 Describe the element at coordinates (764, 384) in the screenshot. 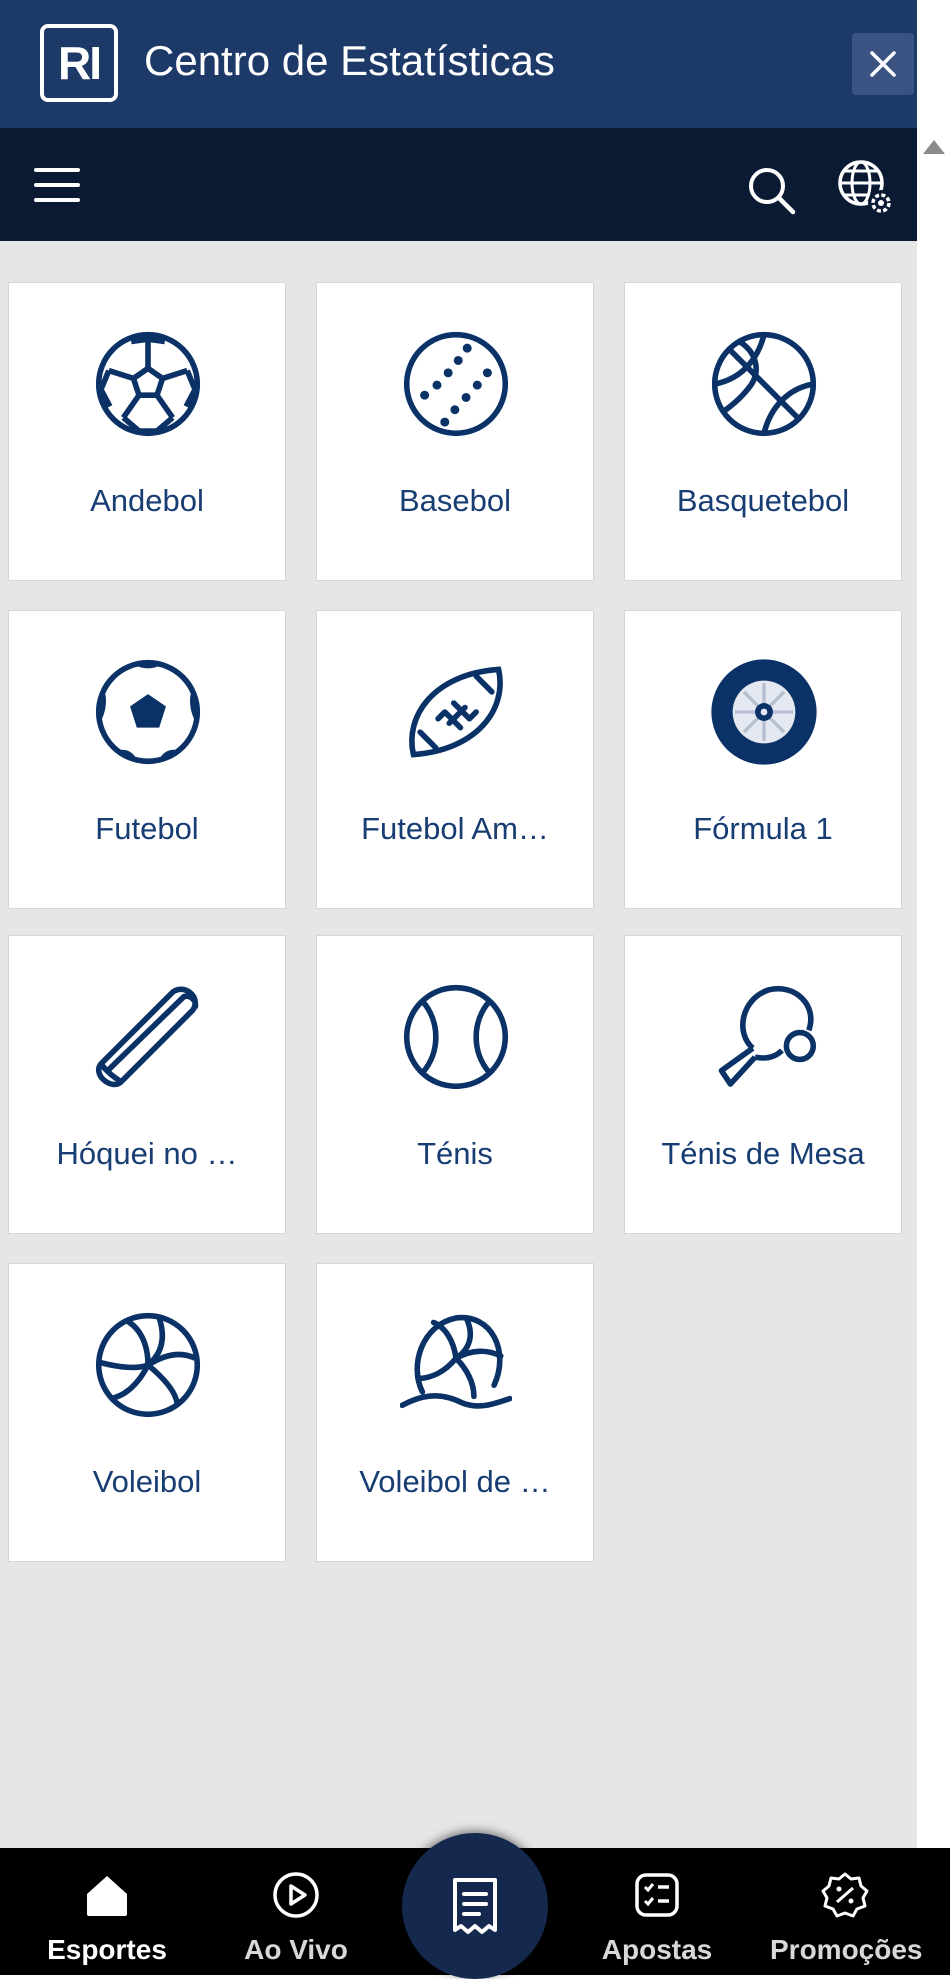

I see `basketball-icon` at that location.